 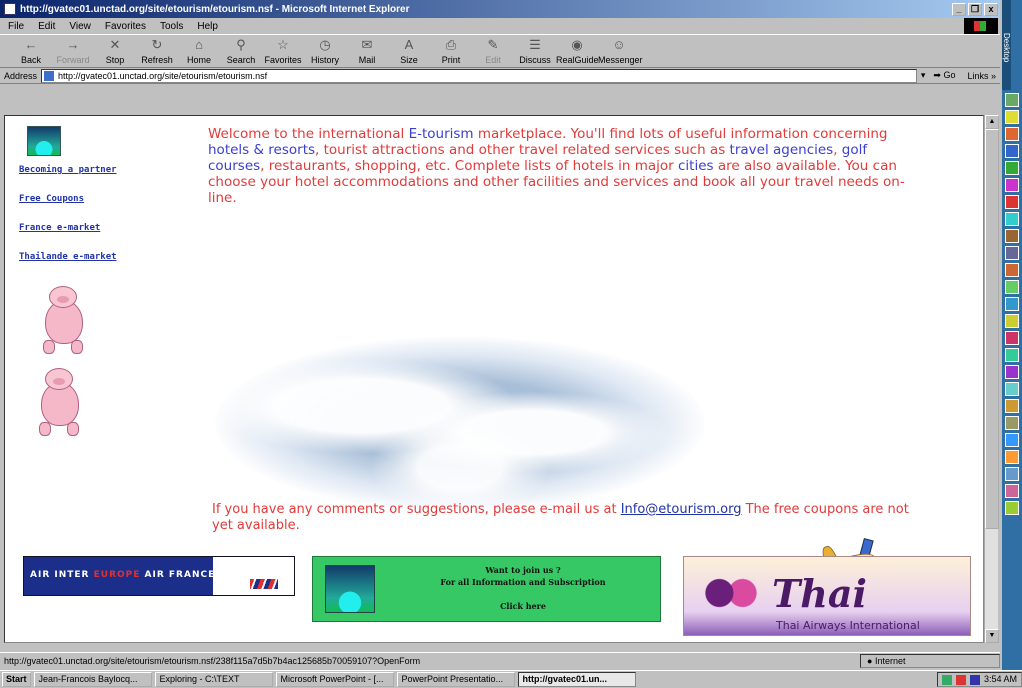 I want to click on refresh-button: ↻ Refresh, so click(x=157, y=52).